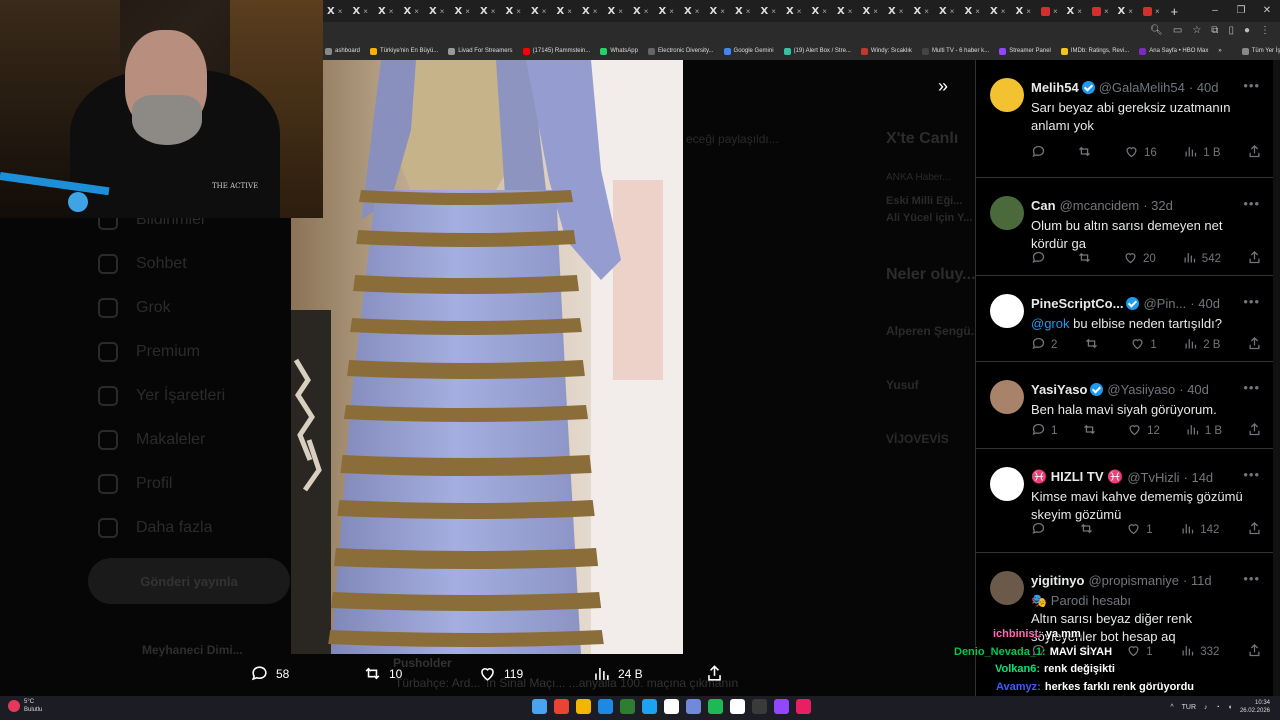 The image size is (1280, 720). I want to click on volume-icon: ◖, so click(1230, 707).